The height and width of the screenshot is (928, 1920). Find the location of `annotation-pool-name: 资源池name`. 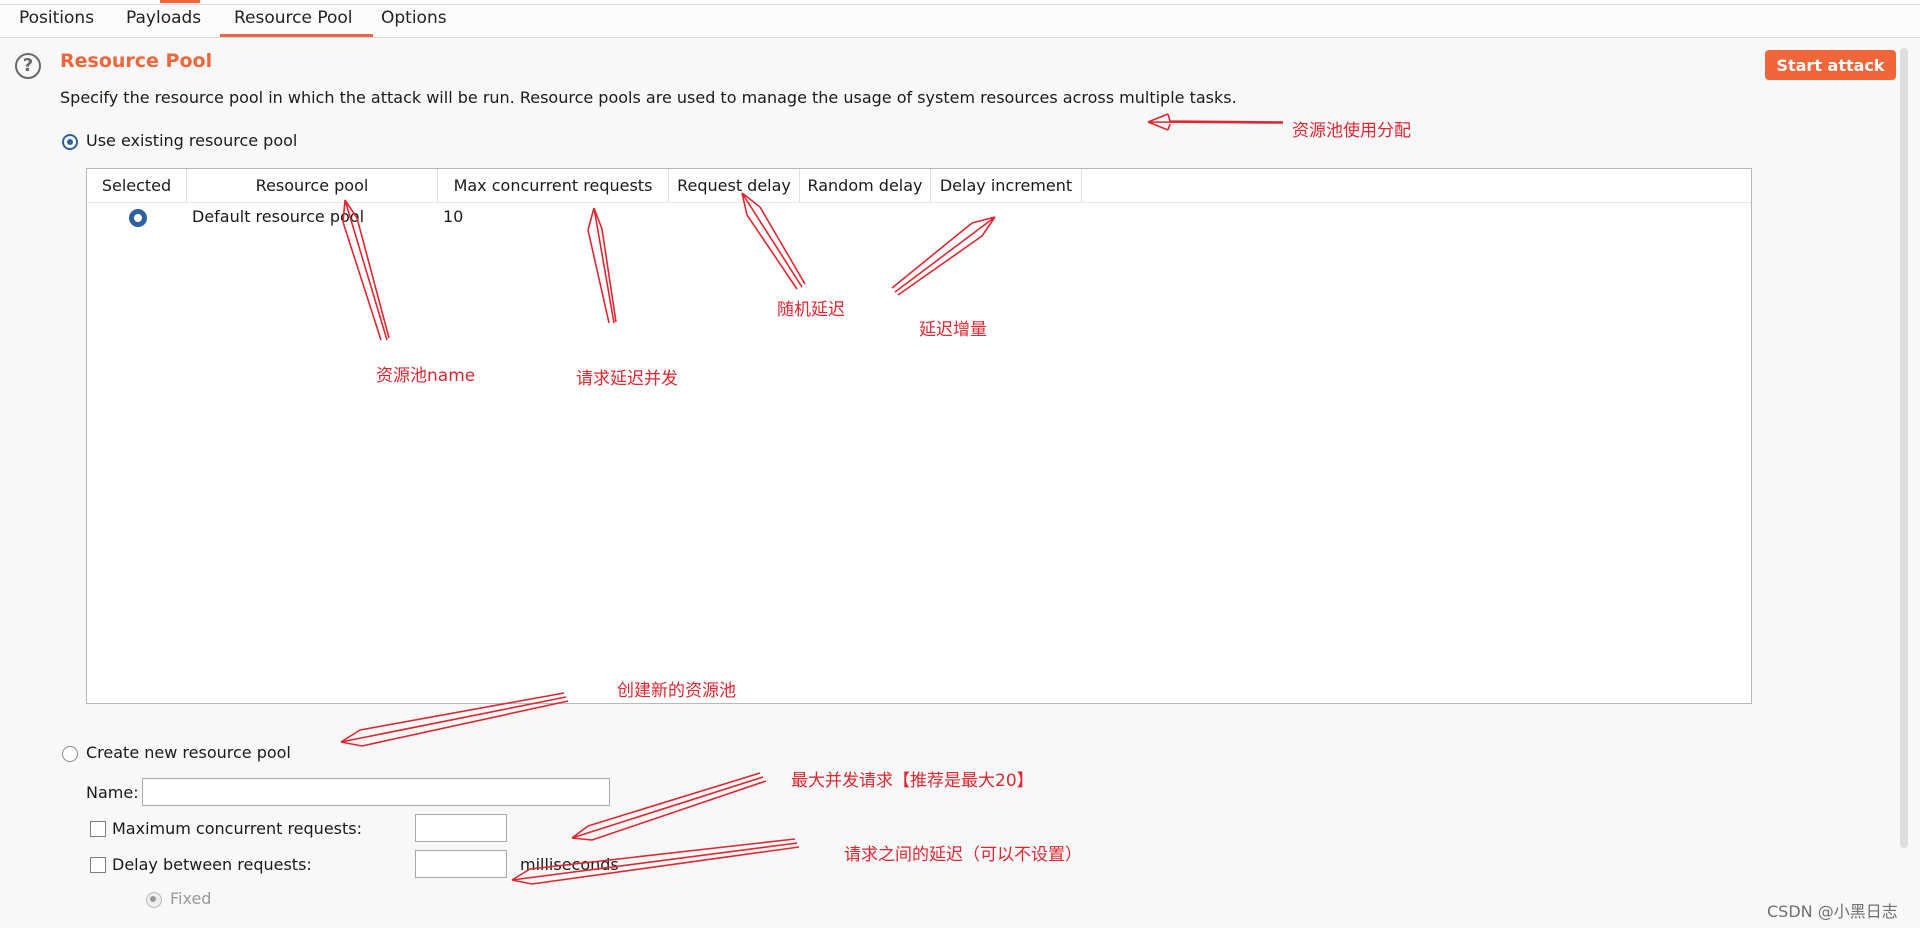

annotation-pool-name: 资源池name is located at coordinates (426, 376).